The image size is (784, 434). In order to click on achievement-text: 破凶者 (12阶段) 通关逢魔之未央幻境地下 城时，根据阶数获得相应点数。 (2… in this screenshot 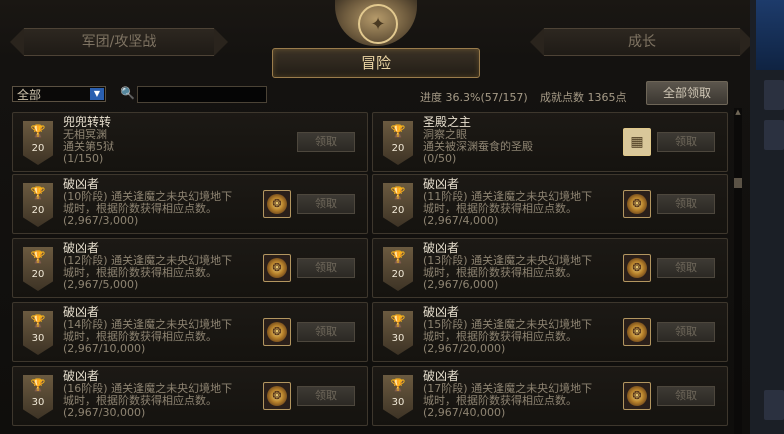, I will do `click(158, 266)`.